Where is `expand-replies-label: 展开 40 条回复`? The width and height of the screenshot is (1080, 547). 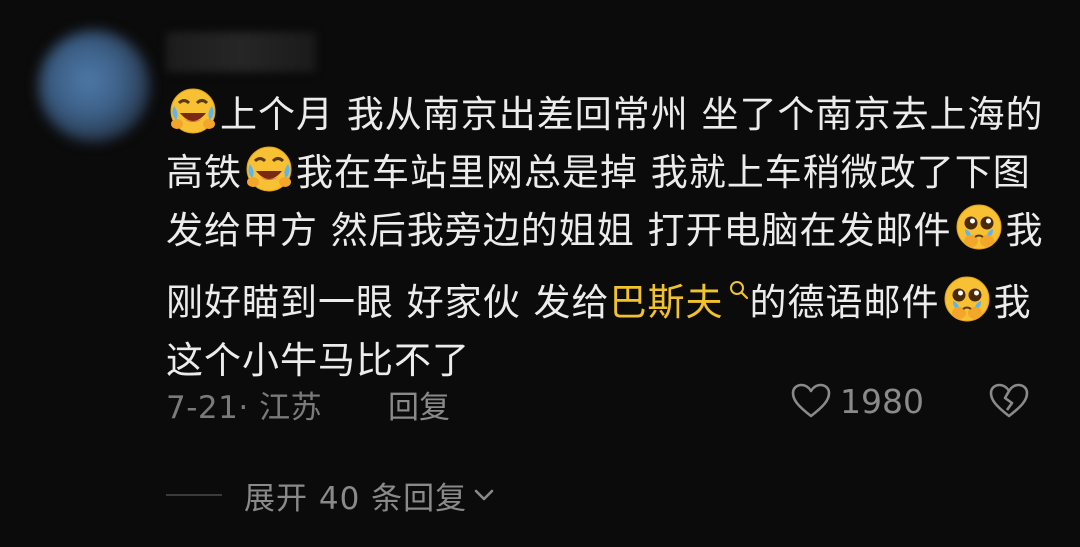 expand-replies-label: 展开 40 条回复 is located at coordinates (356, 498).